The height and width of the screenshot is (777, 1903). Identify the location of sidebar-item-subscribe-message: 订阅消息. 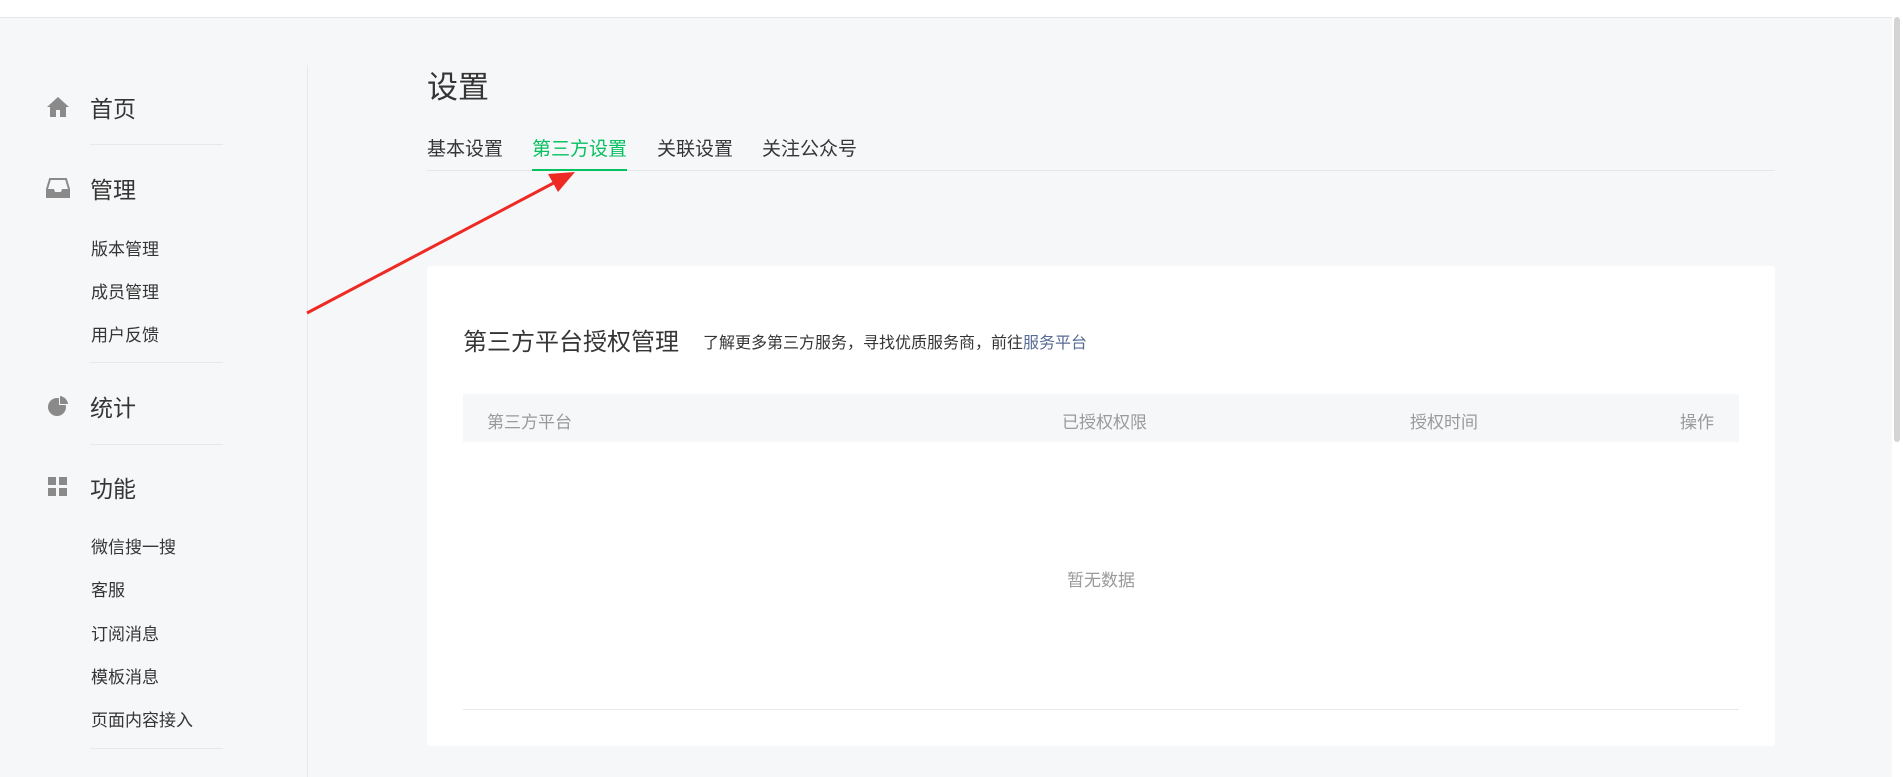
(125, 632).